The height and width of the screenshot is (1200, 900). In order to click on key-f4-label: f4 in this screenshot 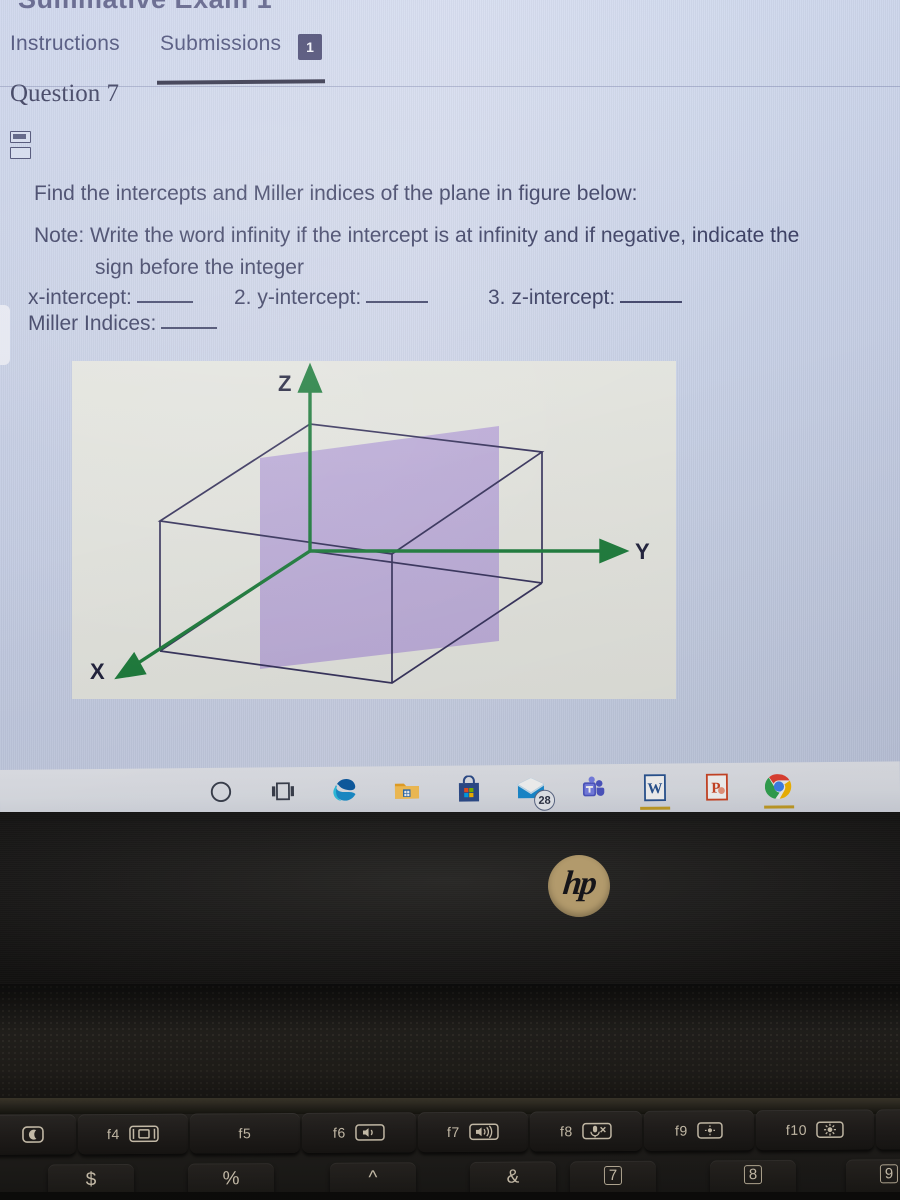, I will do `click(113, 1134)`.